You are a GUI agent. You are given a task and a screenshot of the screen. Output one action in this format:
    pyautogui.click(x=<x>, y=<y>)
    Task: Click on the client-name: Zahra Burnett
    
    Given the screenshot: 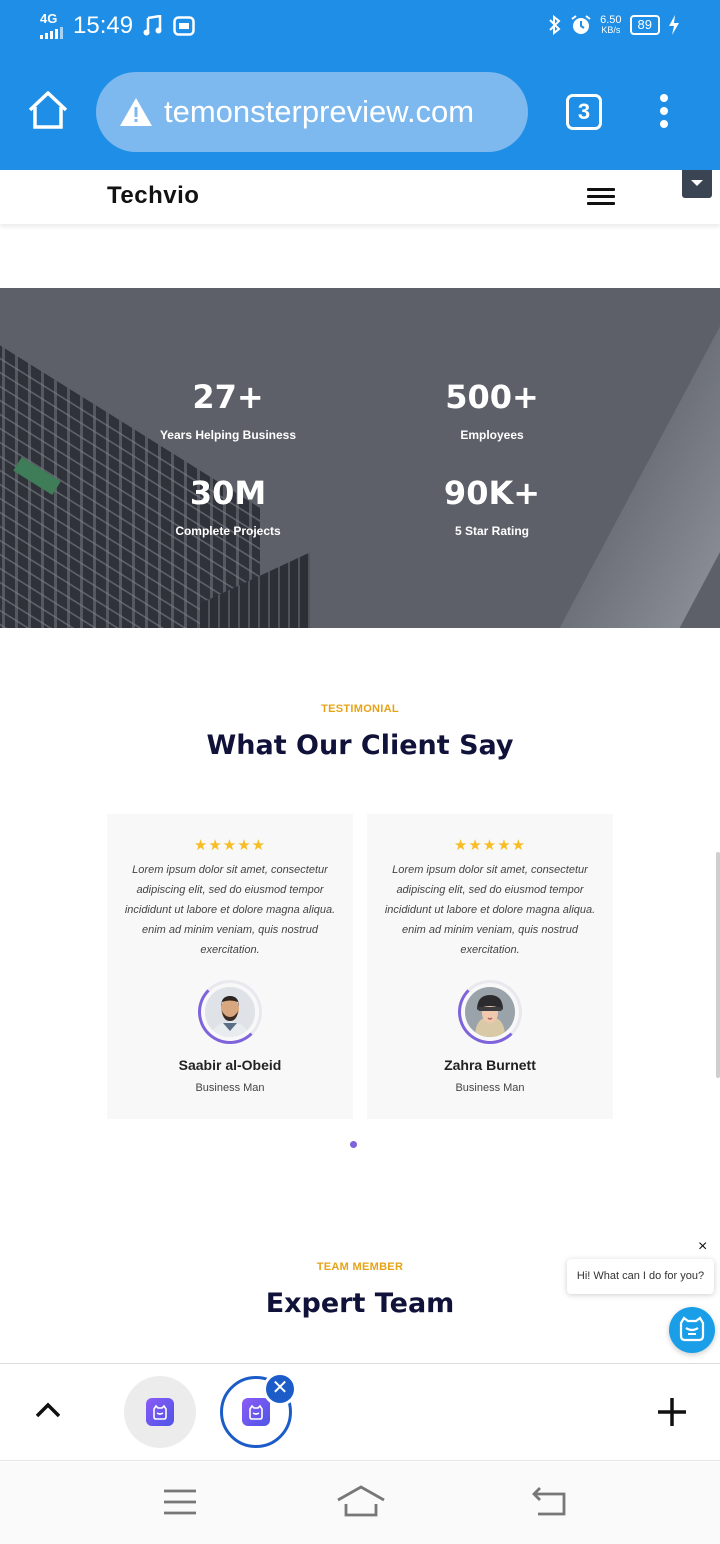 What is the action you would take?
    pyautogui.click(x=490, y=1065)
    